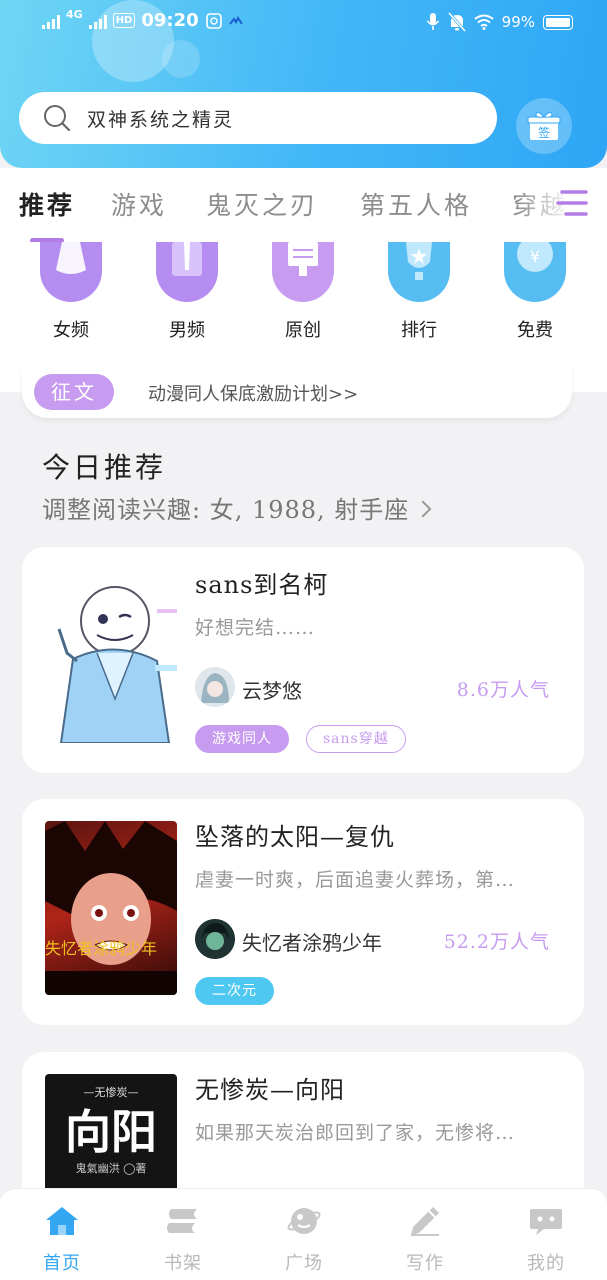  Describe the element at coordinates (62, 1240) in the screenshot. I see `nav-home: 首页` at that location.